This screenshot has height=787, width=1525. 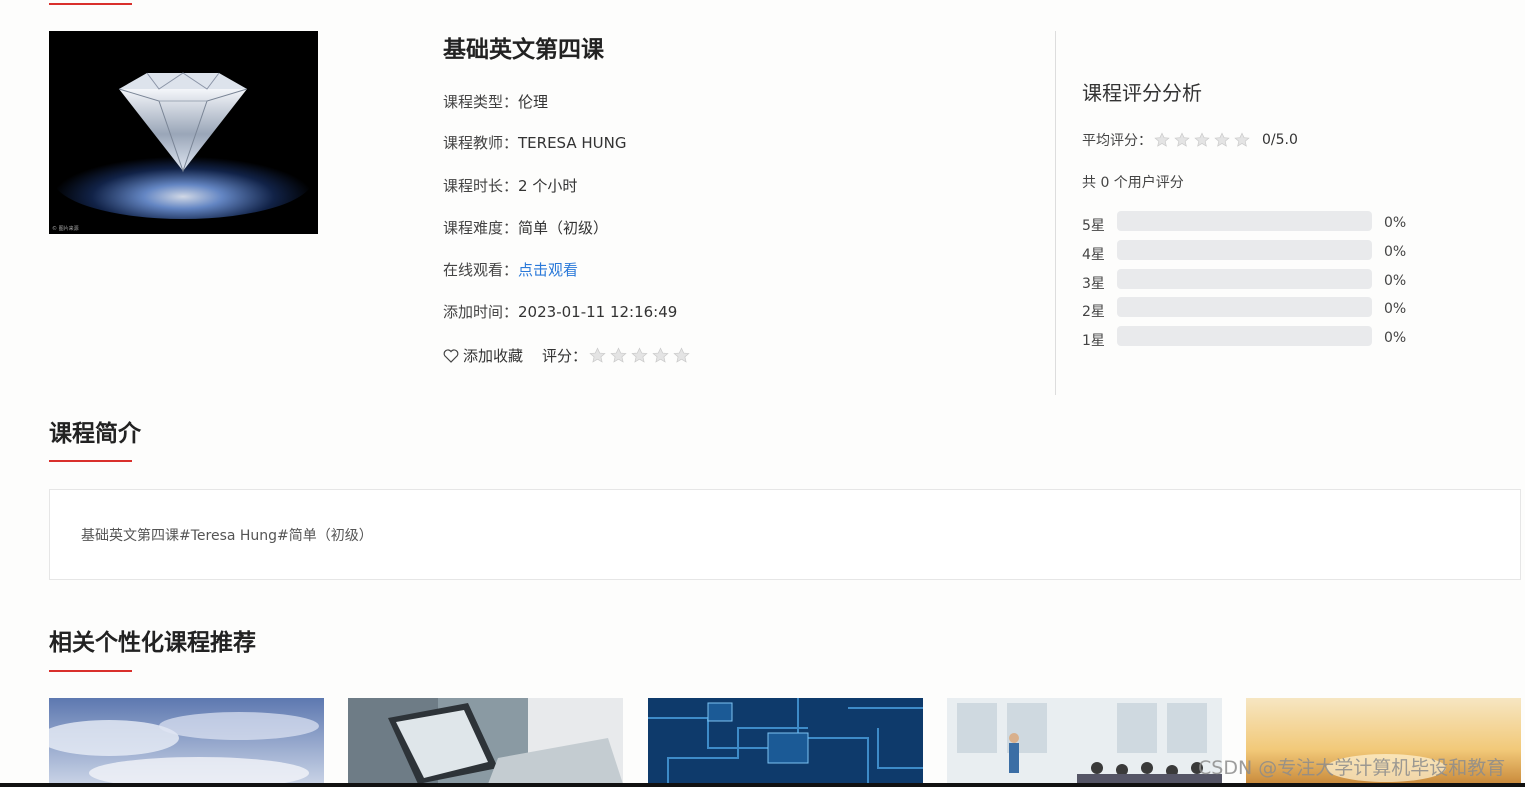 What do you see at coordinates (548, 270) in the screenshot?
I see `watch-online-link: 点击观看` at bounding box center [548, 270].